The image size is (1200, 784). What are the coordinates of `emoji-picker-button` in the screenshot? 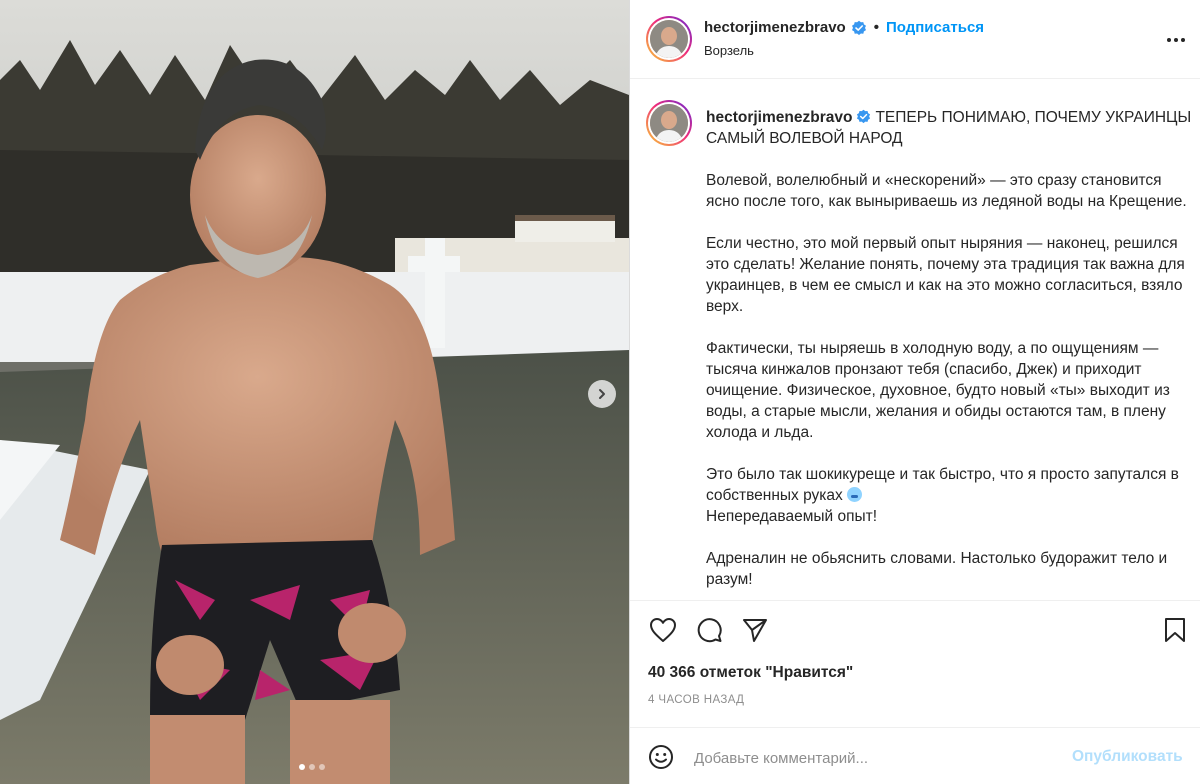 It's located at (661, 757).